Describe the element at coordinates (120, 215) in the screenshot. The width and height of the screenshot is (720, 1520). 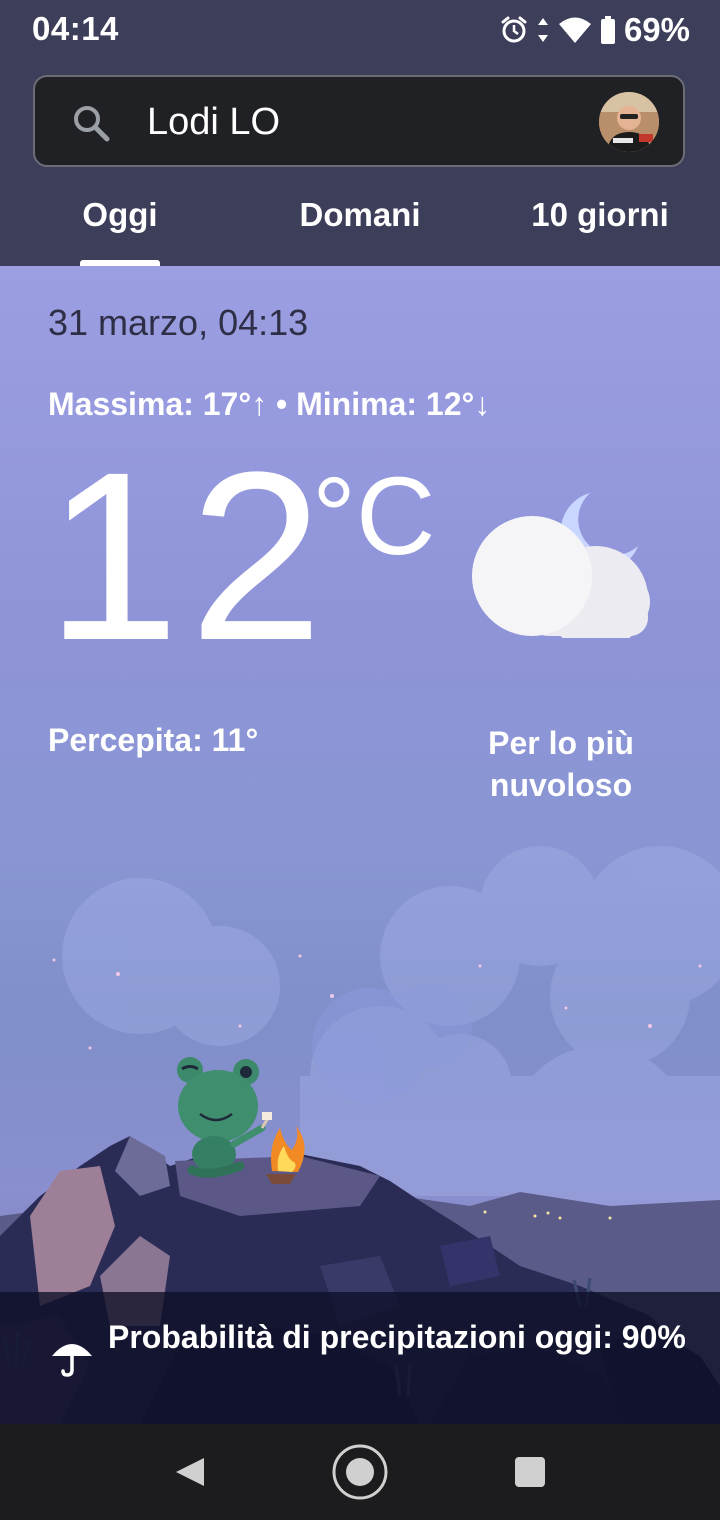
I see `tab-today: Oggi` at that location.